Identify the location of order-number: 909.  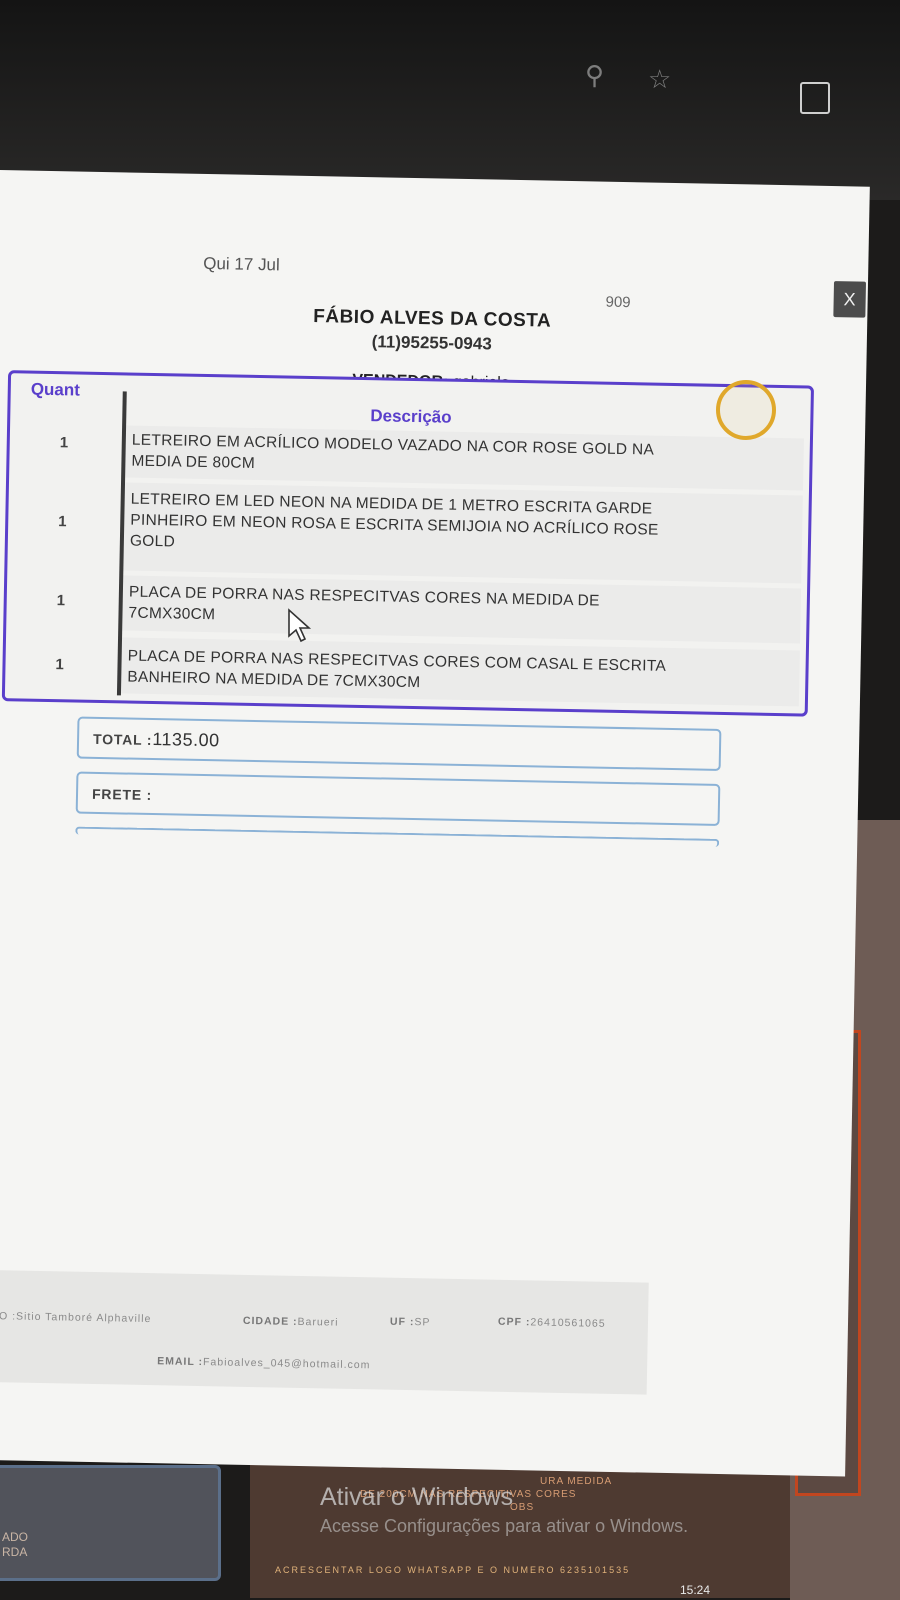
(618, 302).